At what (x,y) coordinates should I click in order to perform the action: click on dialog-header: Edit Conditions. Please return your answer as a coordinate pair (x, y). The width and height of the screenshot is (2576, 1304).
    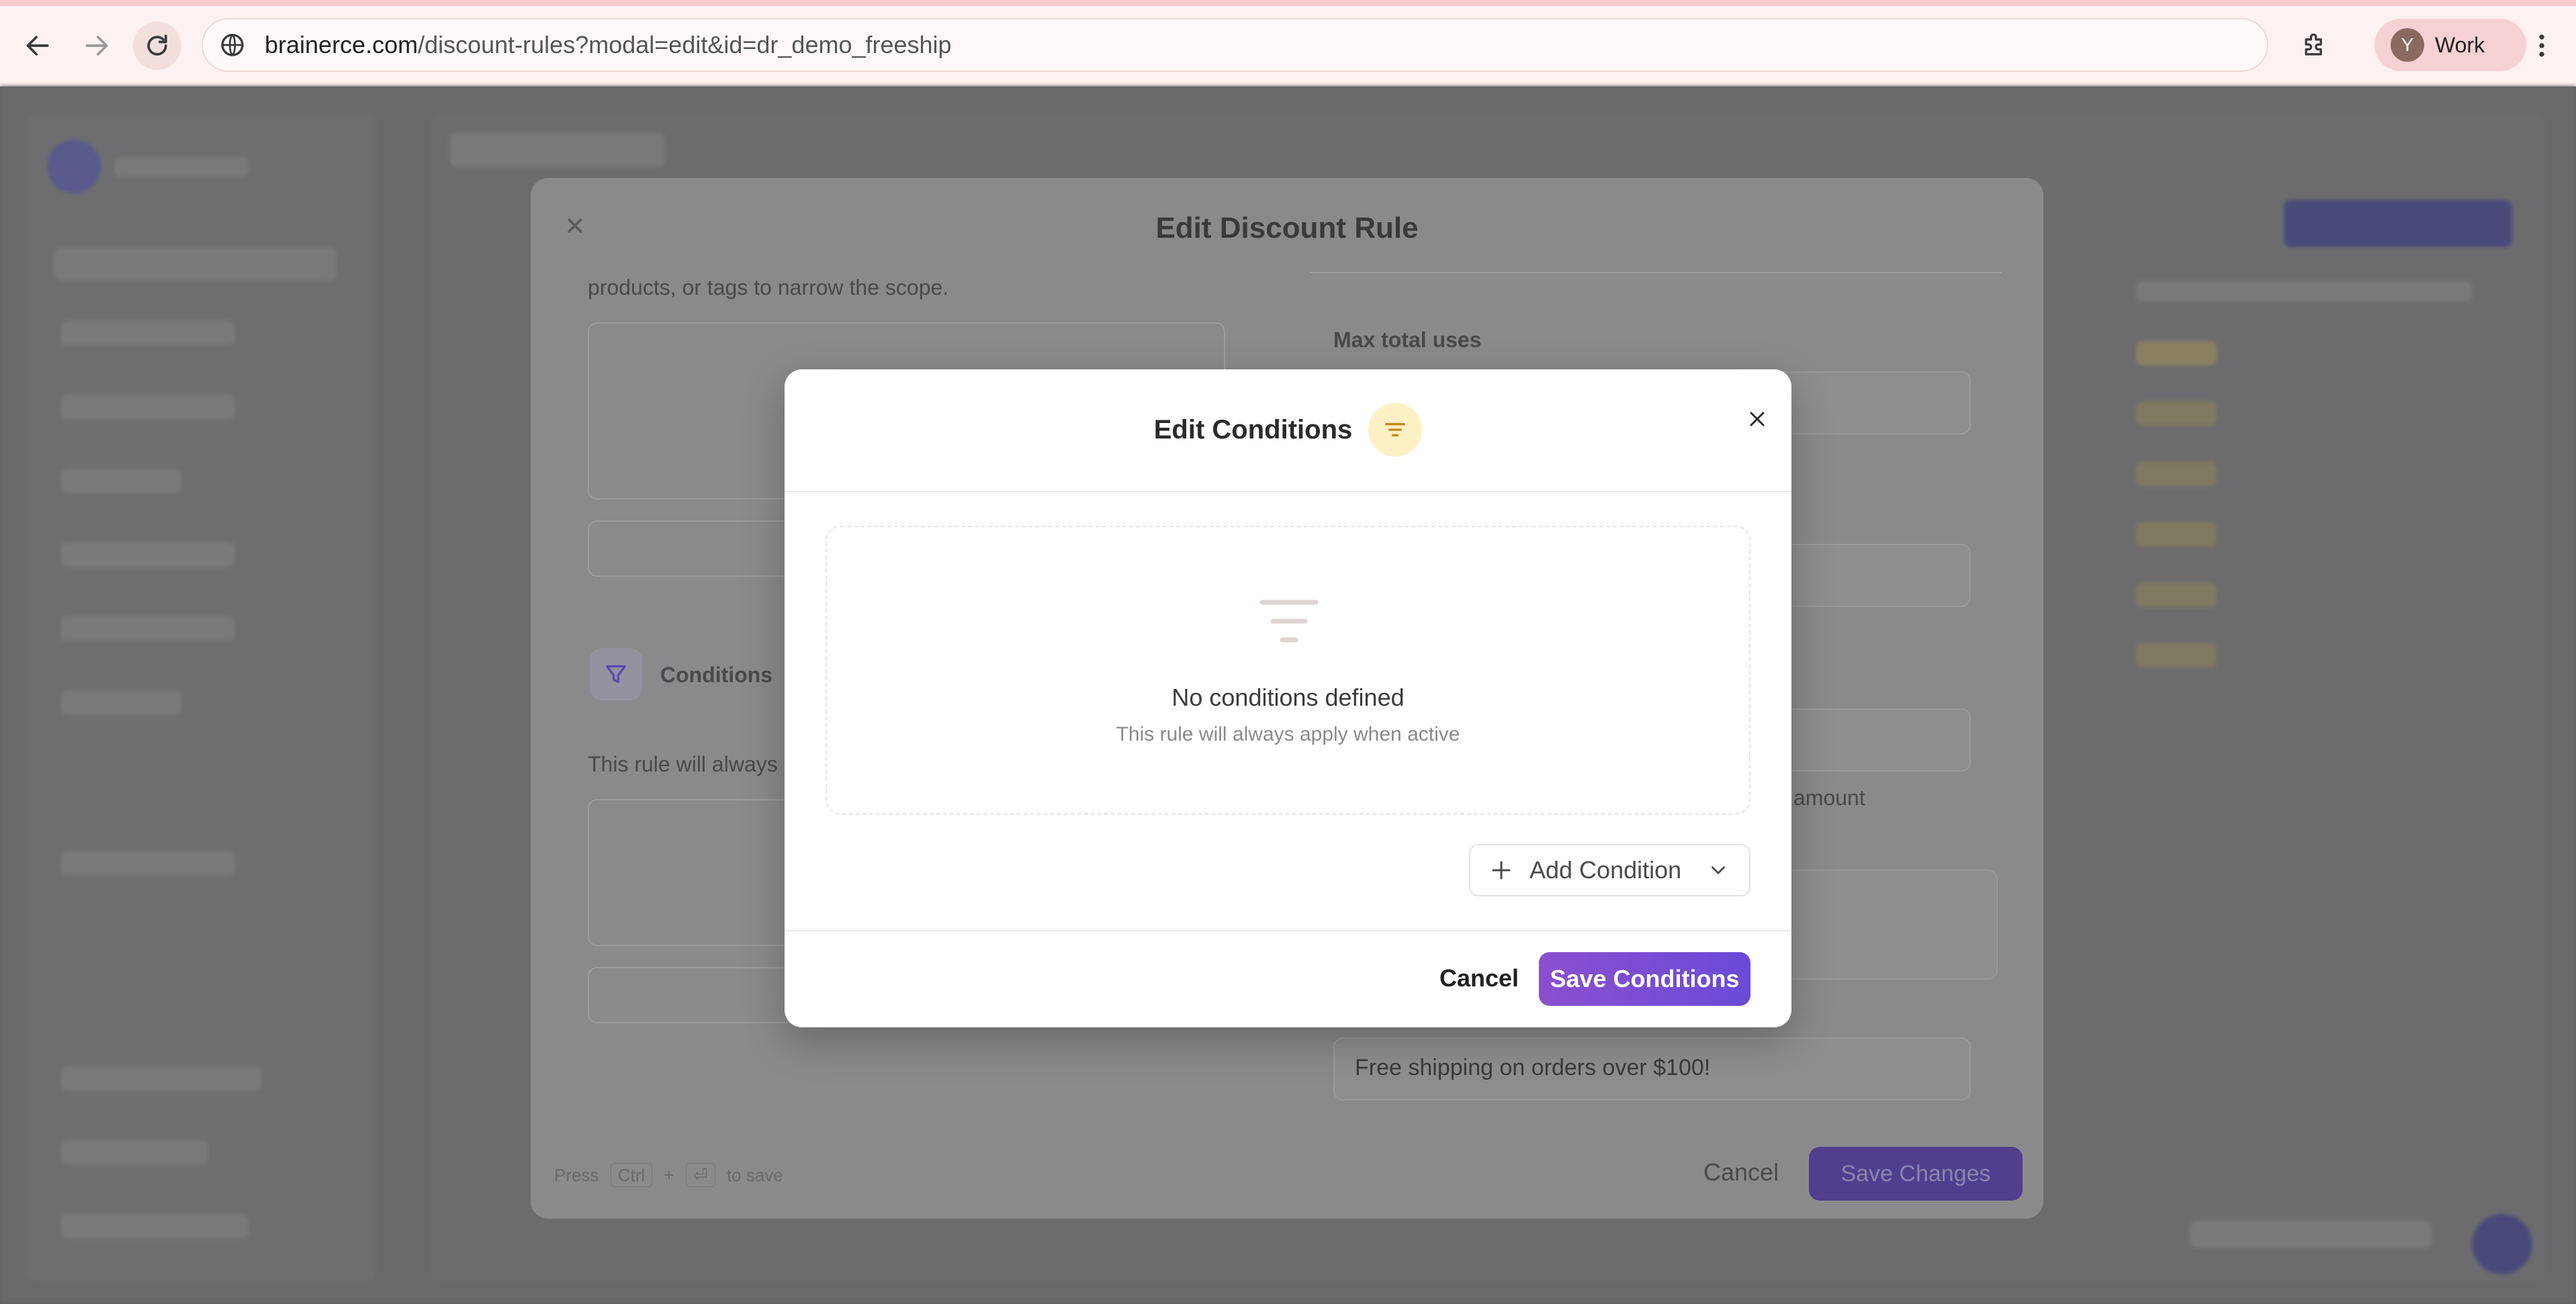
    Looking at the image, I should click on (1288, 430).